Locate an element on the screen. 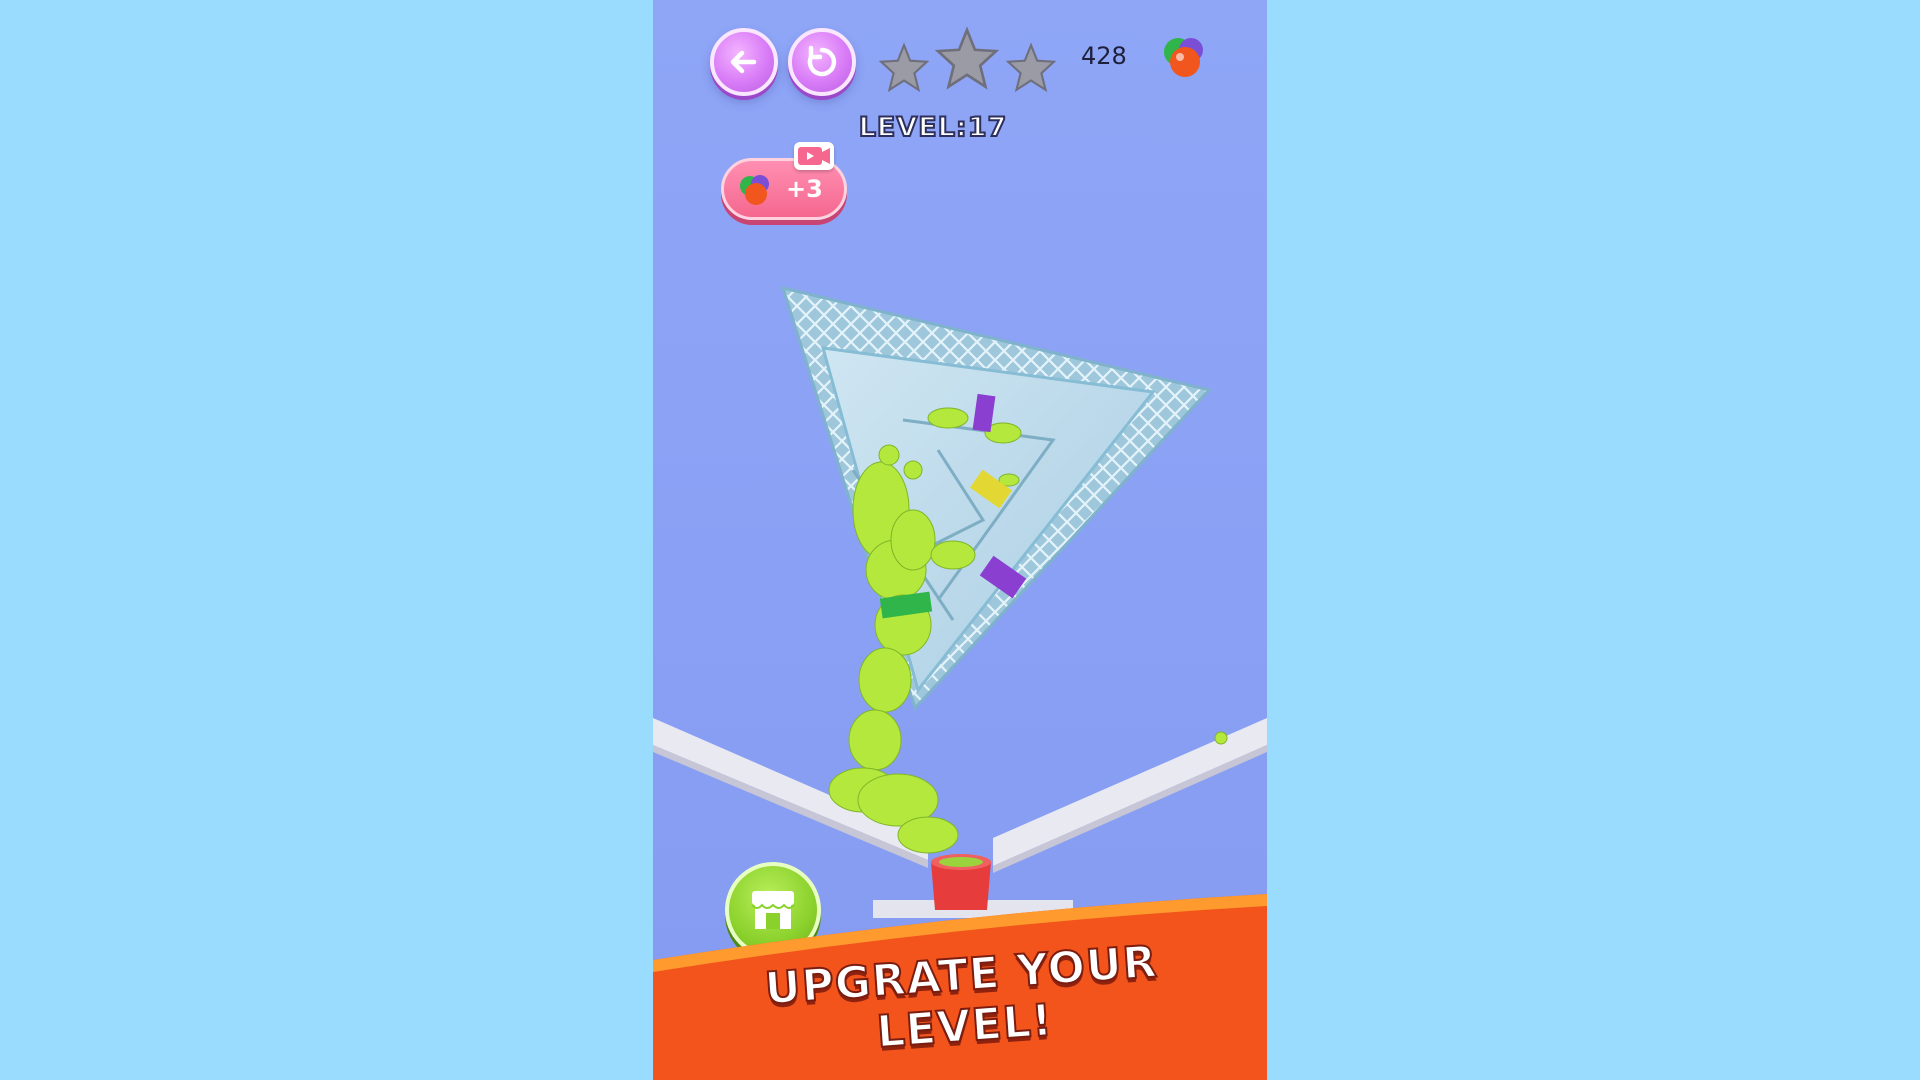 This screenshot has height=1080, width=1920. video-ad-icon is located at coordinates (814, 156).